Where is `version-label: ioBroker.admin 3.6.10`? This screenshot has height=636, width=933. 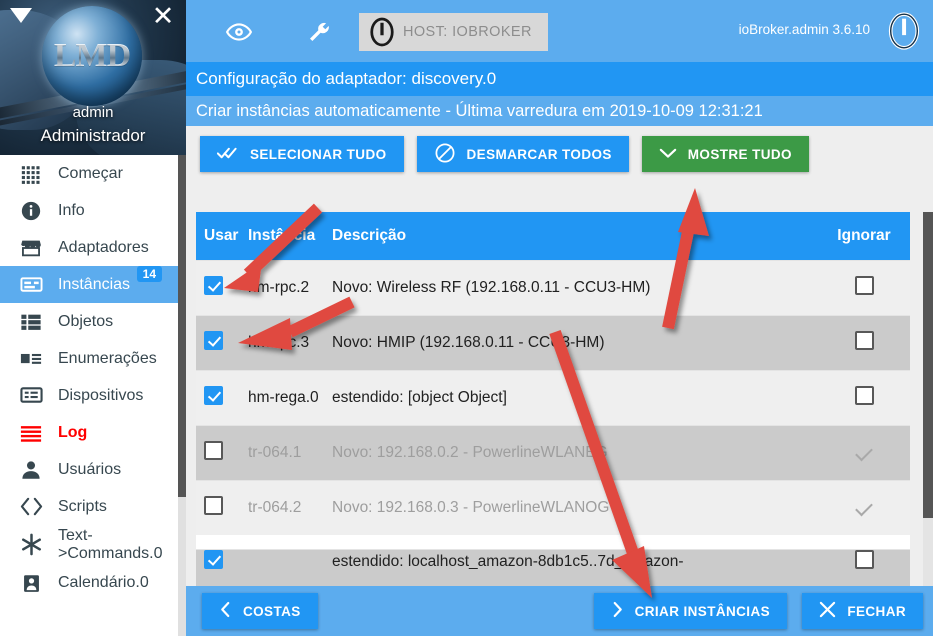
version-label: ioBroker.admin 3.6.10 is located at coordinates (804, 29).